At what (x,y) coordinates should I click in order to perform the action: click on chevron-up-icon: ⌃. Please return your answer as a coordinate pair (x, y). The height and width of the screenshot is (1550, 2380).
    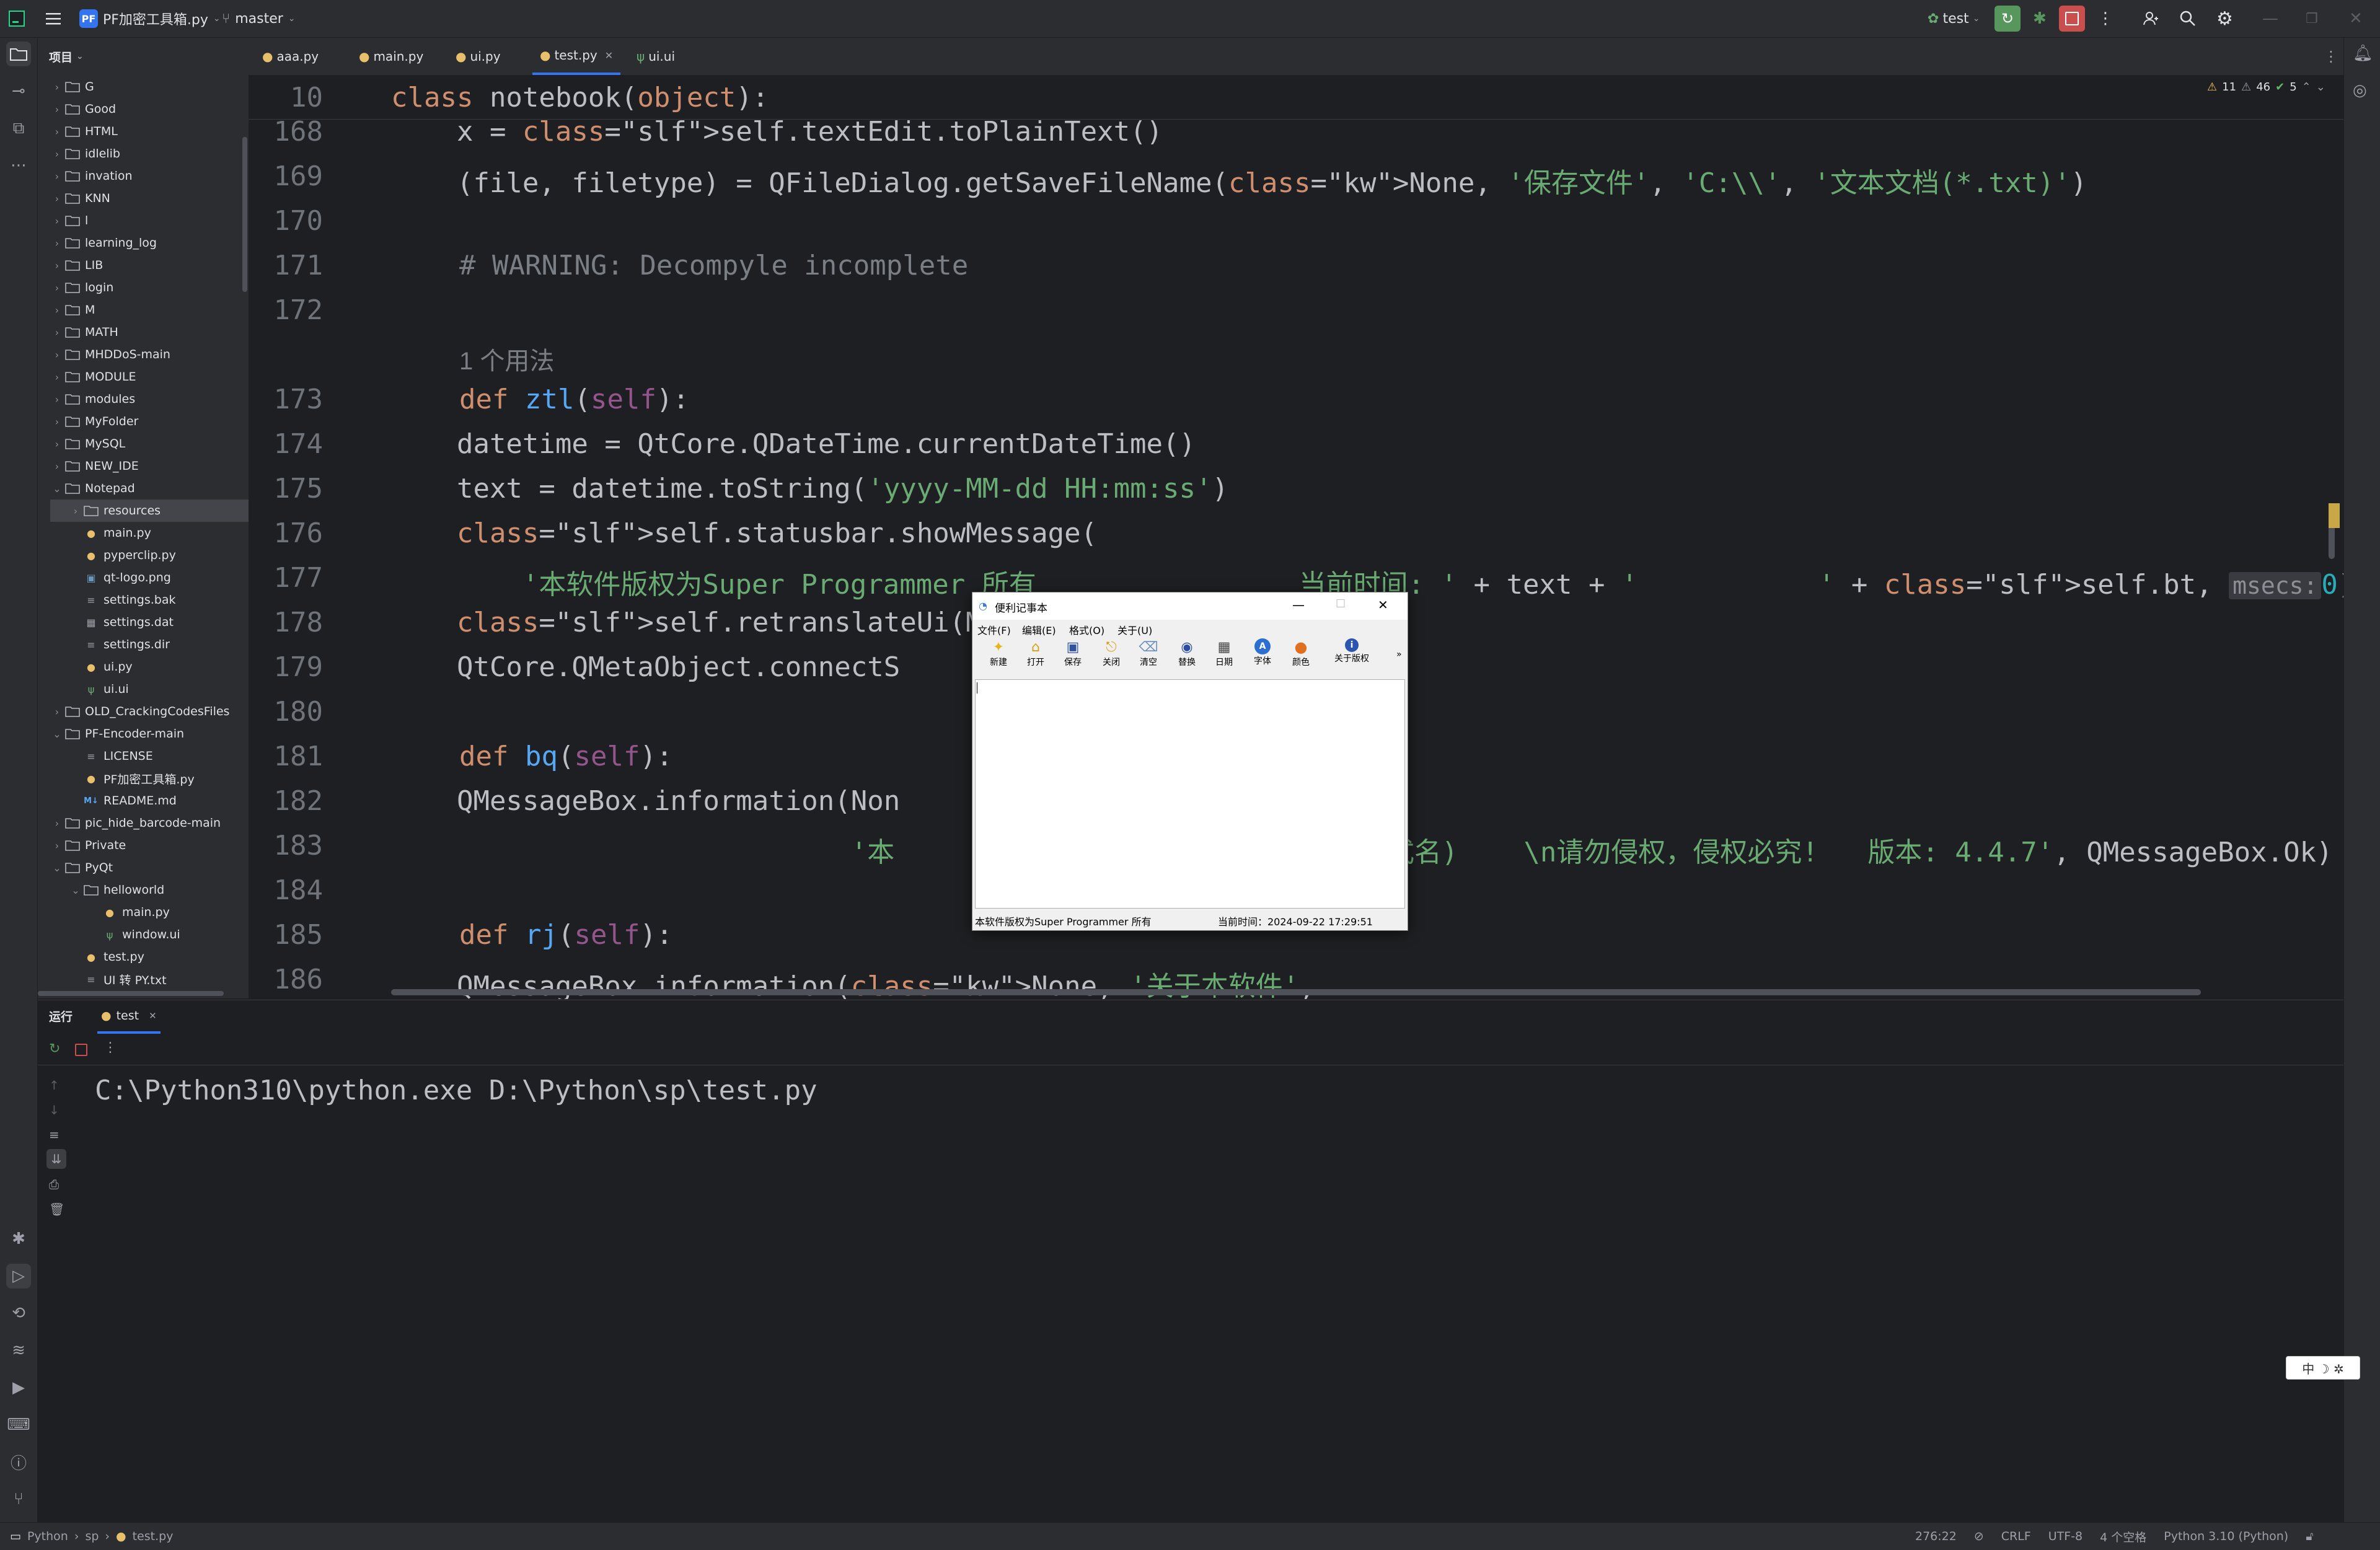
    Looking at the image, I should click on (2306, 88).